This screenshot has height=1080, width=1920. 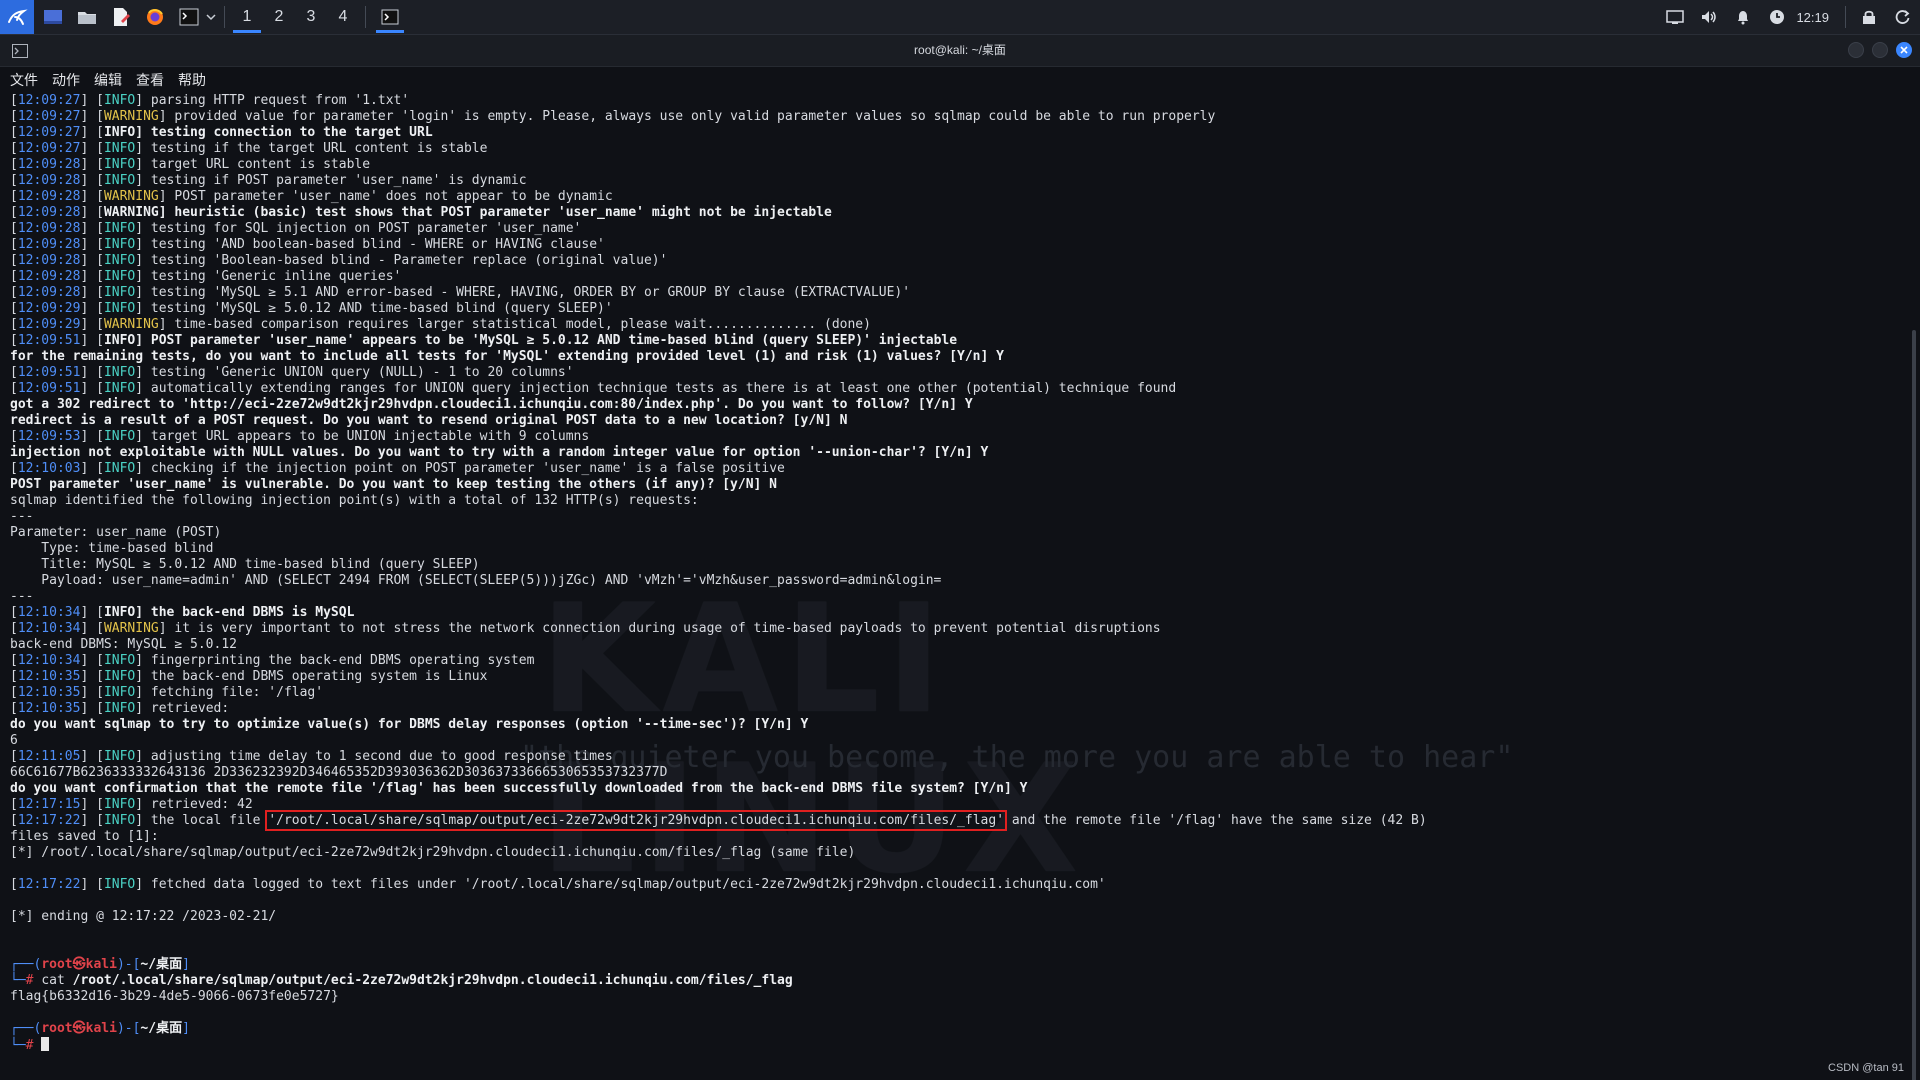 What do you see at coordinates (1904, 50) in the screenshot?
I see `close-button` at bounding box center [1904, 50].